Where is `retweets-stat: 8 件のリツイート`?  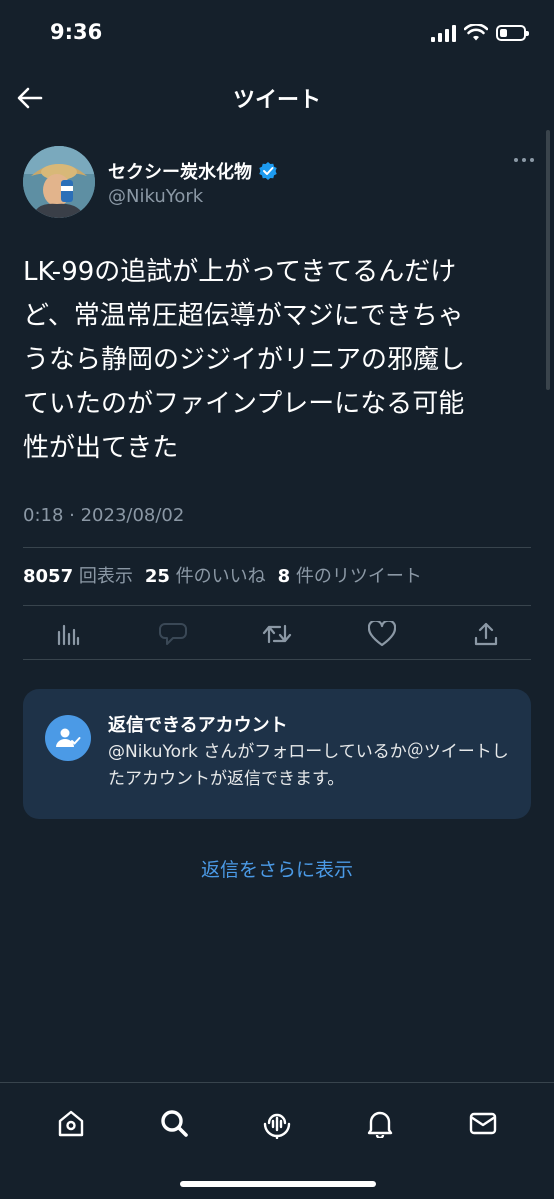
retweets-stat: 8 件のリツイート is located at coordinates (350, 575).